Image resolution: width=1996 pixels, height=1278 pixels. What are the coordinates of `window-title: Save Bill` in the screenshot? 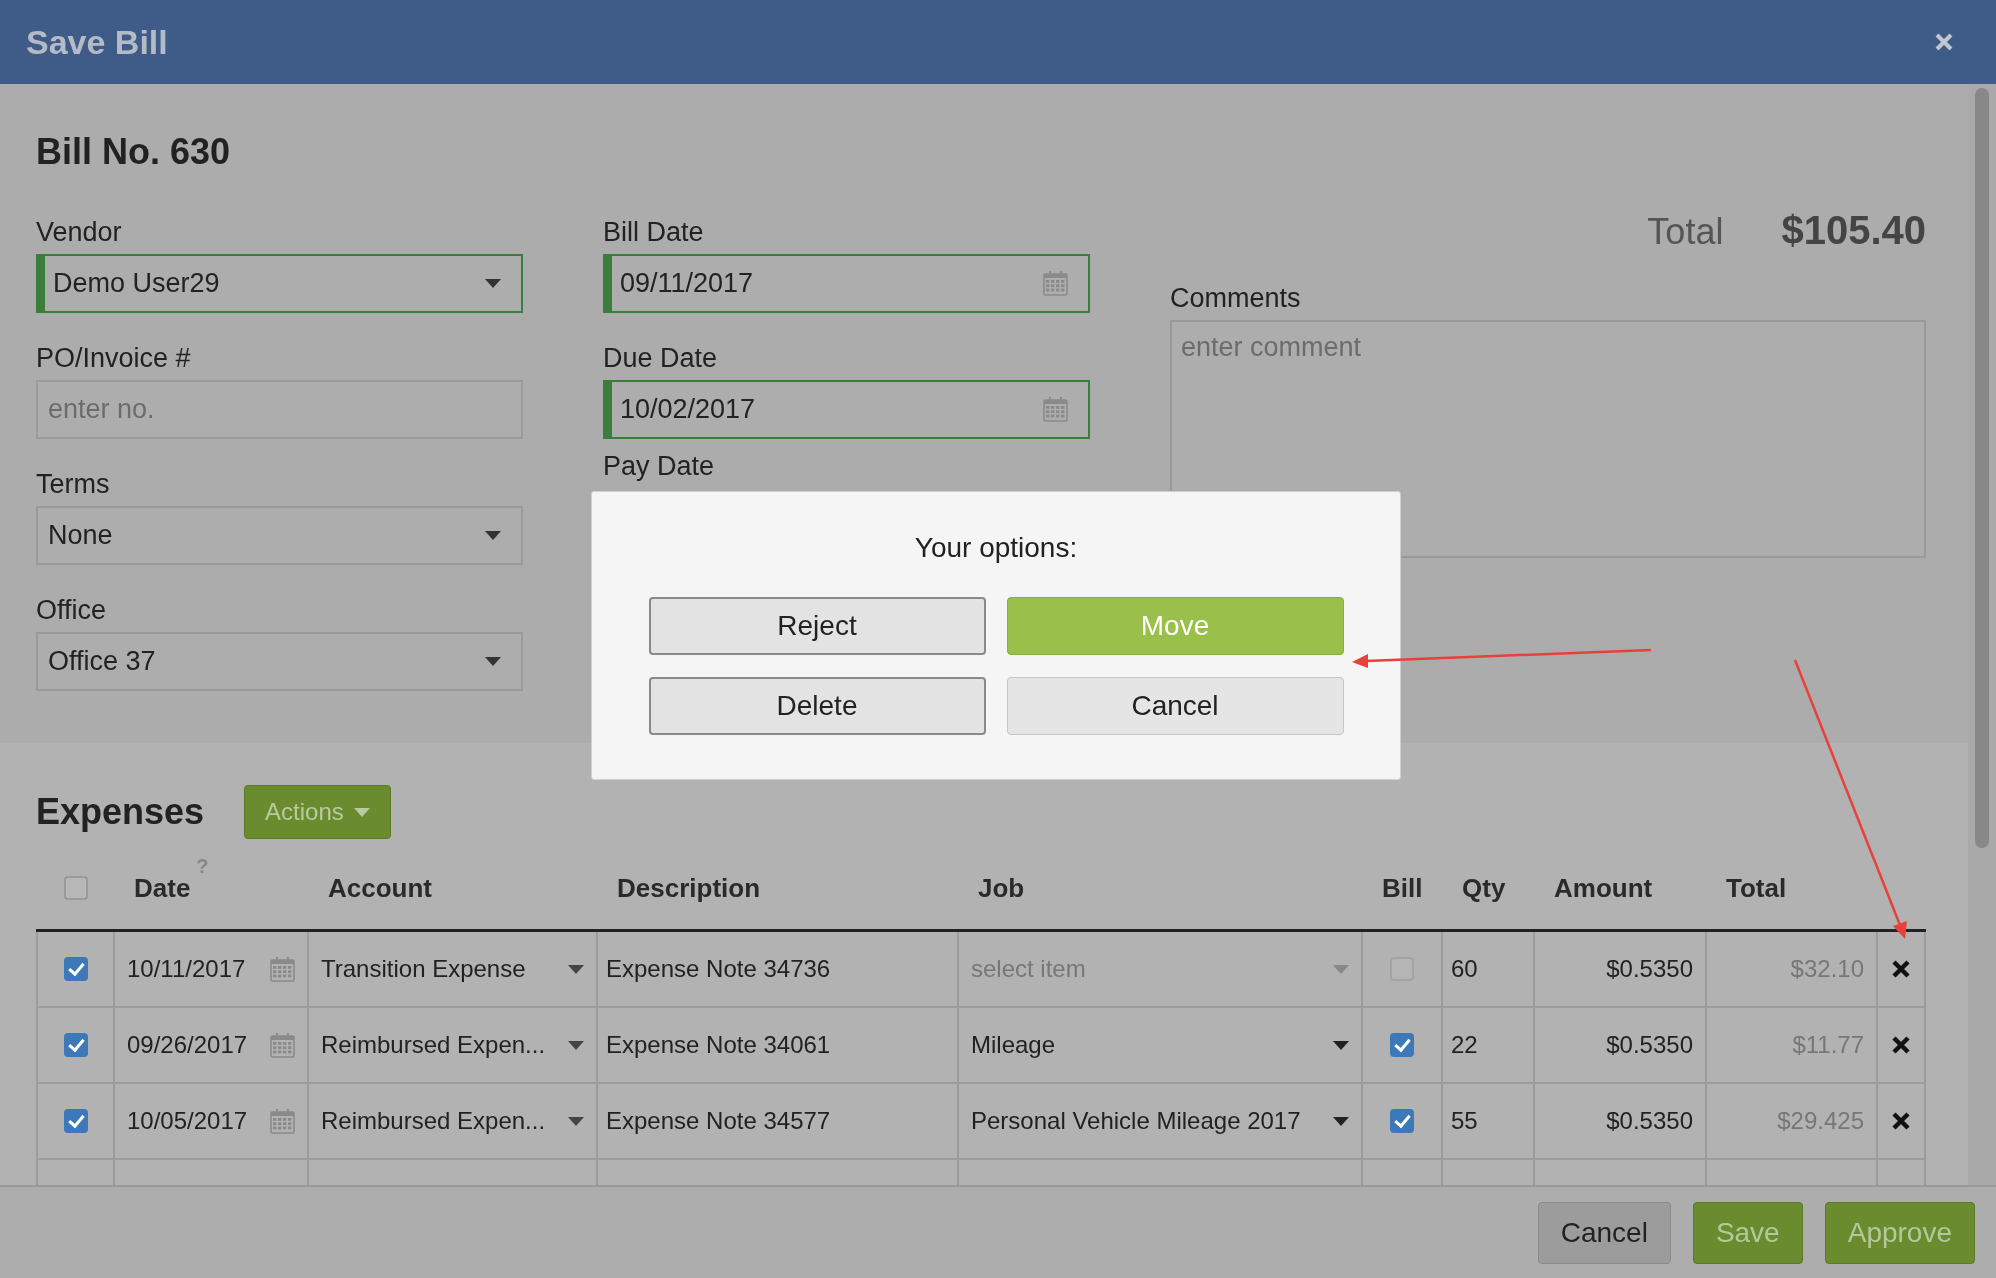 It's located at (97, 42).